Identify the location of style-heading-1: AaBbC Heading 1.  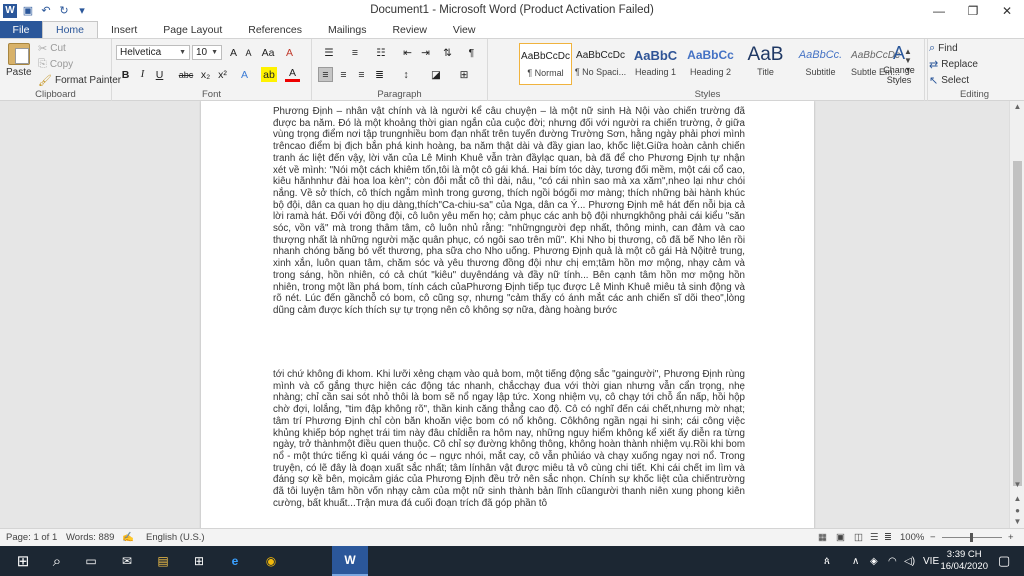
(655, 64).